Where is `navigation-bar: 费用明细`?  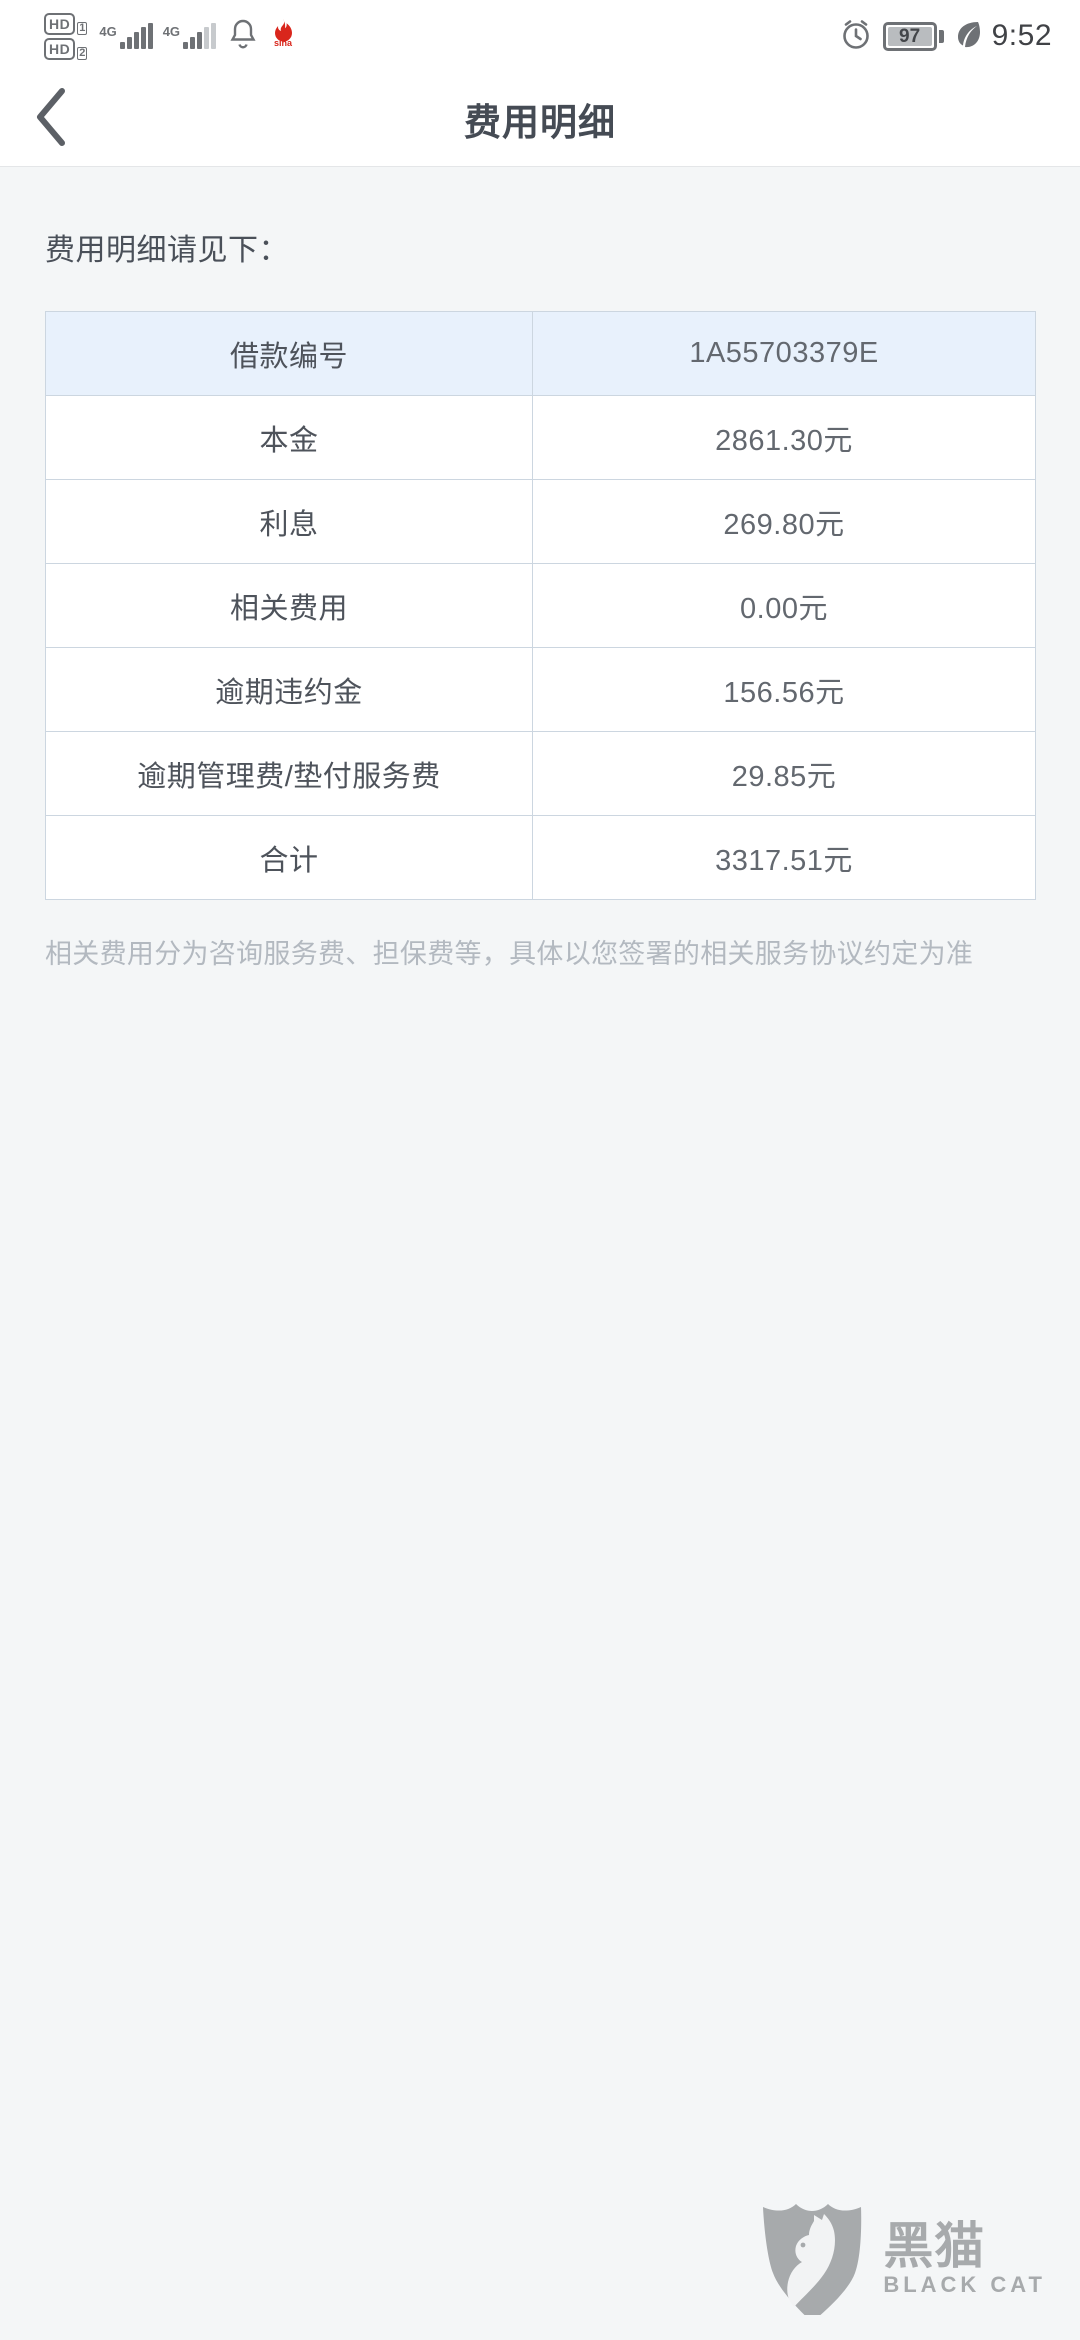 navigation-bar: 费用明细 is located at coordinates (540, 119).